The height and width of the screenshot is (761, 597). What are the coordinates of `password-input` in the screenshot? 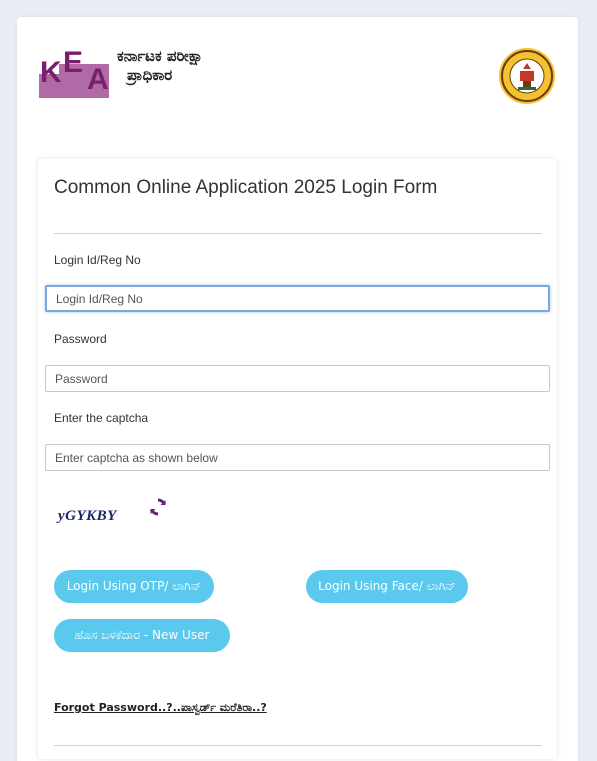 It's located at (297, 378).